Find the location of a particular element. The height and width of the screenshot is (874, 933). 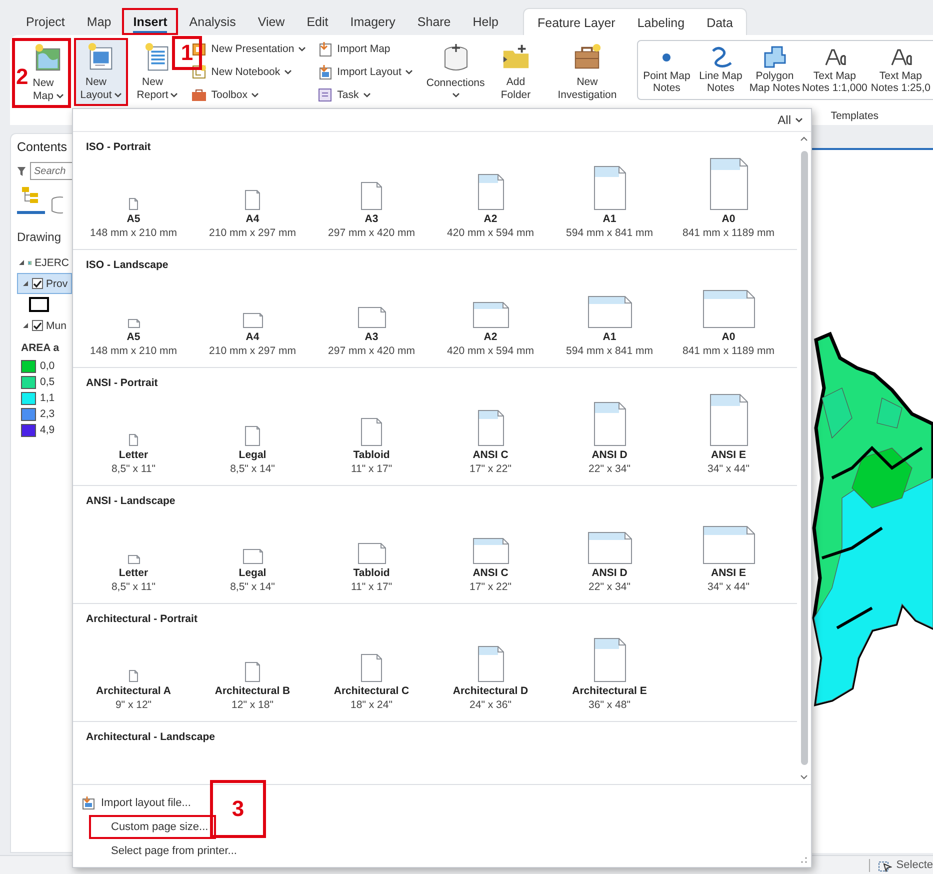

step-number: 2 is located at coordinates (22, 77).